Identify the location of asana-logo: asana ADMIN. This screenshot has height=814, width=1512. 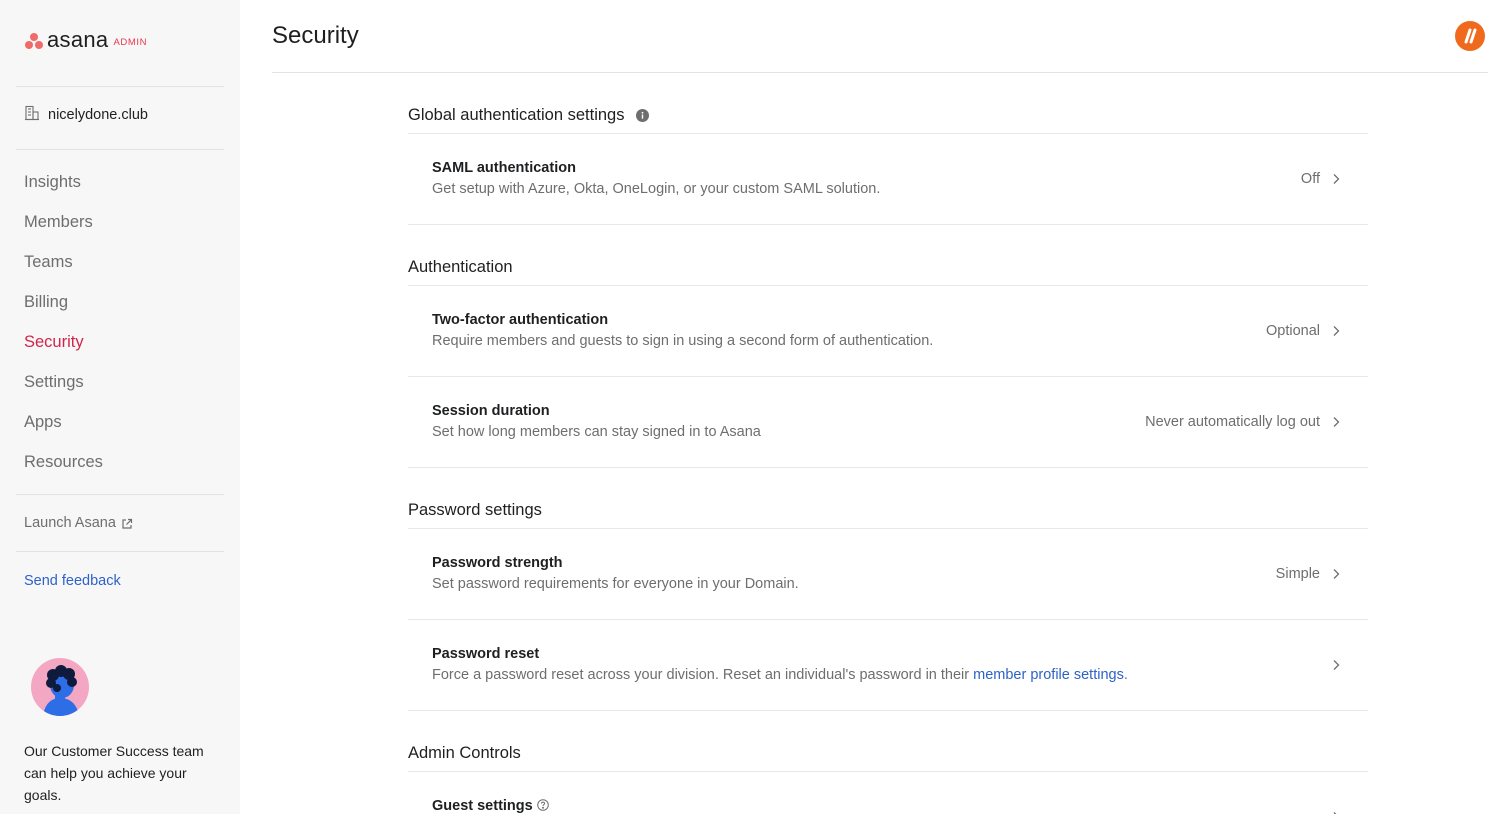
(86, 39).